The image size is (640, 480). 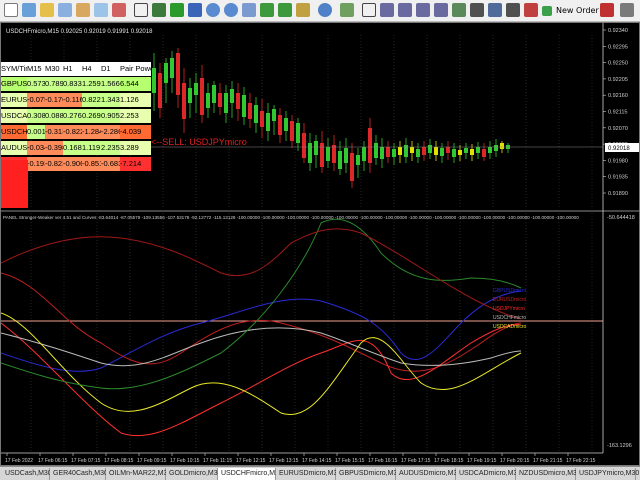 I want to click on terminal-icon, so click(x=101, y=10).